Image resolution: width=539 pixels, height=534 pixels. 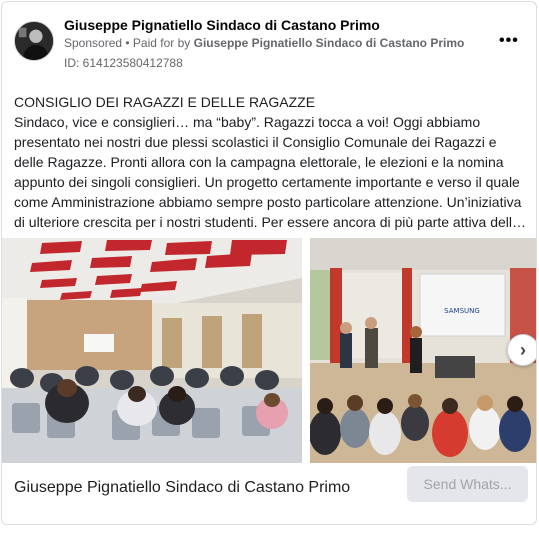 I want to click on projector-screen-text: SAMSUNG, so click(x=462, y=311).